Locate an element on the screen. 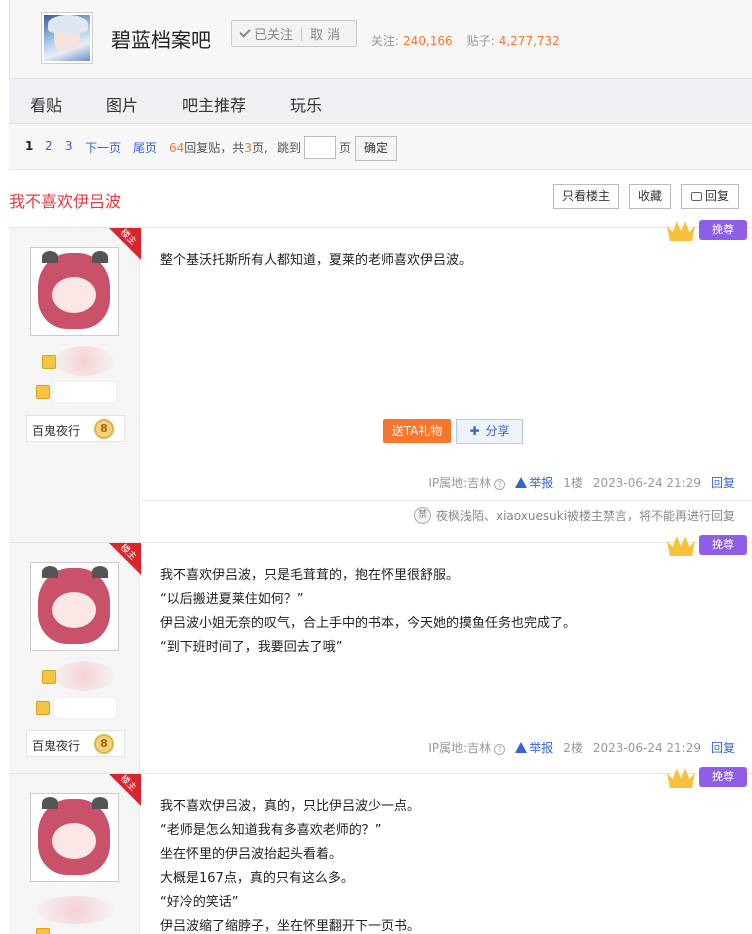 This screenshot has height=934, width=752. post-line: 大概是167点，真的只有这么多。 is located at coordinates (257, 878).